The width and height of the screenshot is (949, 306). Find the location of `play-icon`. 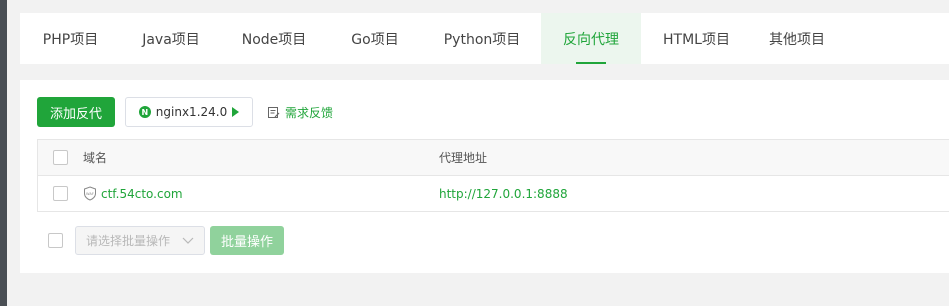

play-icon is located at coordinates (236, 112).